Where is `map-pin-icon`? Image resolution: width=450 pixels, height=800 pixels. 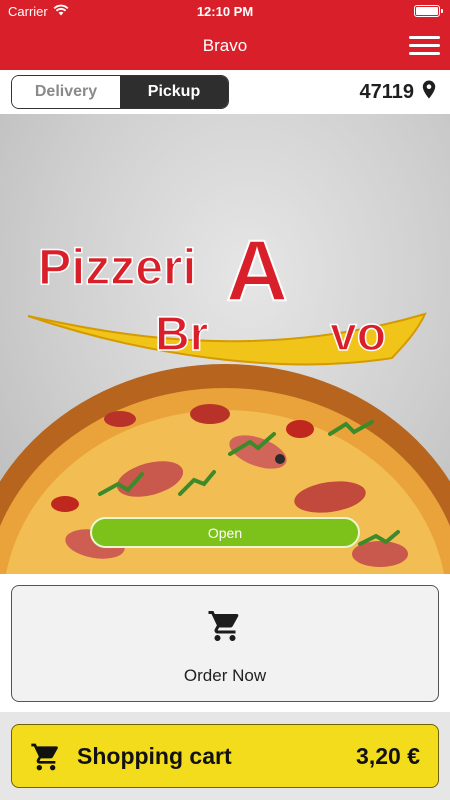
map-pin-icon is located at coordinates (429, 92).